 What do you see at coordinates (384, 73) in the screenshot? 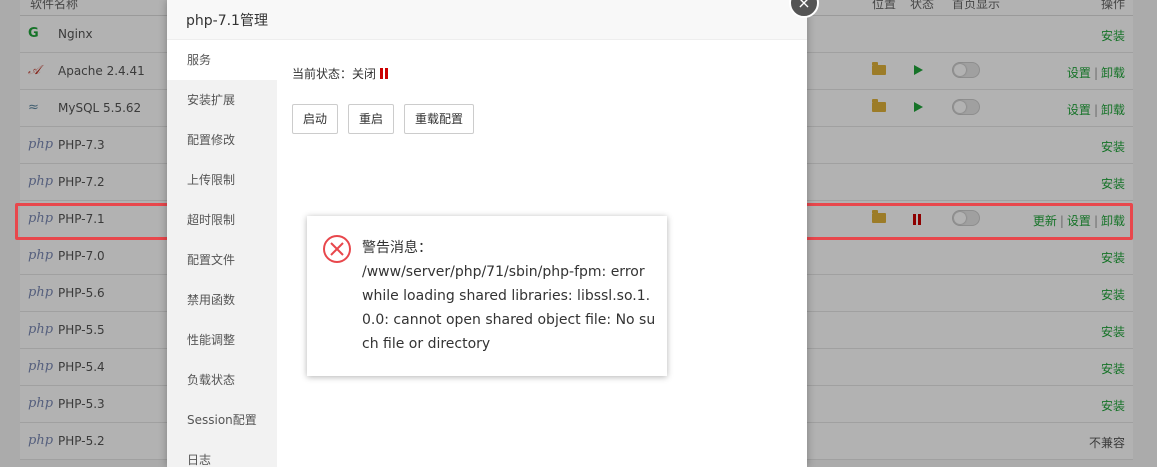
I see `stopped-status-icon` at bounding box center [384, 73].